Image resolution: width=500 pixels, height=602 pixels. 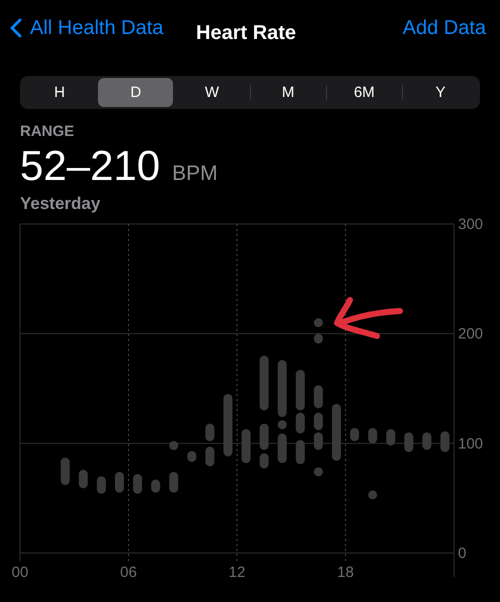 I want to click on range-label: RANGE, so click(x=48, y=131).